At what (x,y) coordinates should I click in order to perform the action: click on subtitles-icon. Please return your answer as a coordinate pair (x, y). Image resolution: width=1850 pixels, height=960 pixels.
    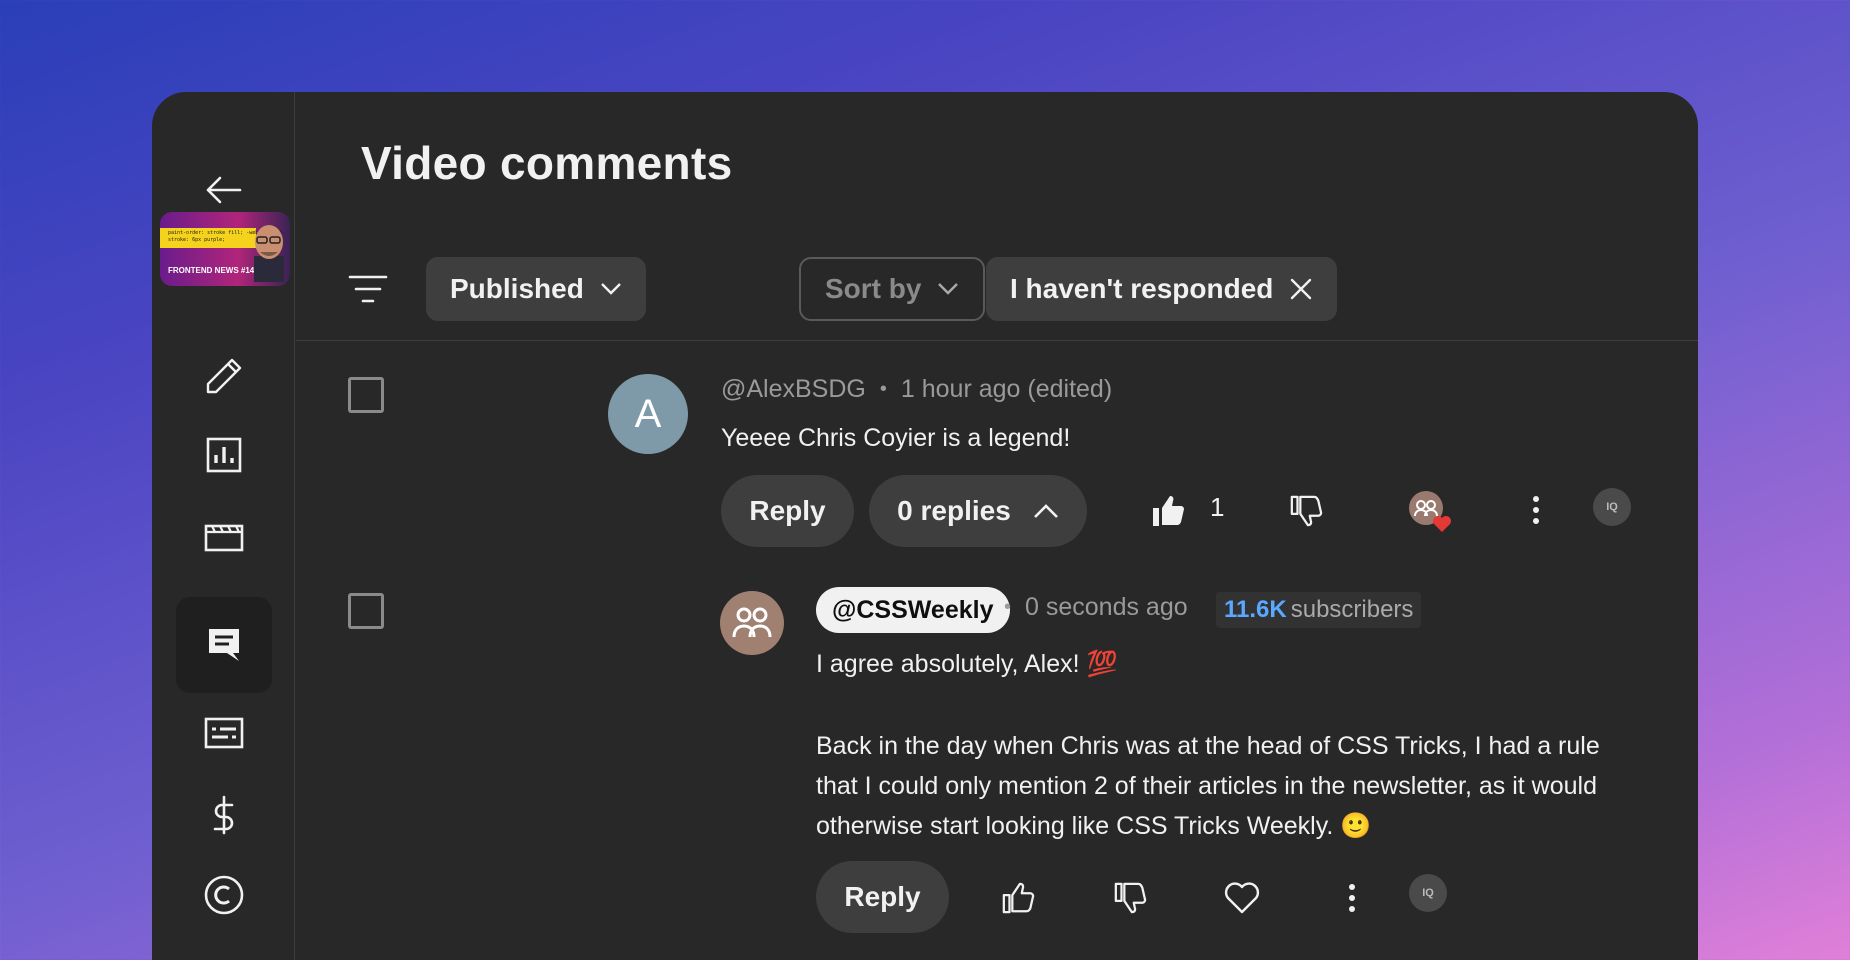
    Looking at the image, I should click on (224, 733).